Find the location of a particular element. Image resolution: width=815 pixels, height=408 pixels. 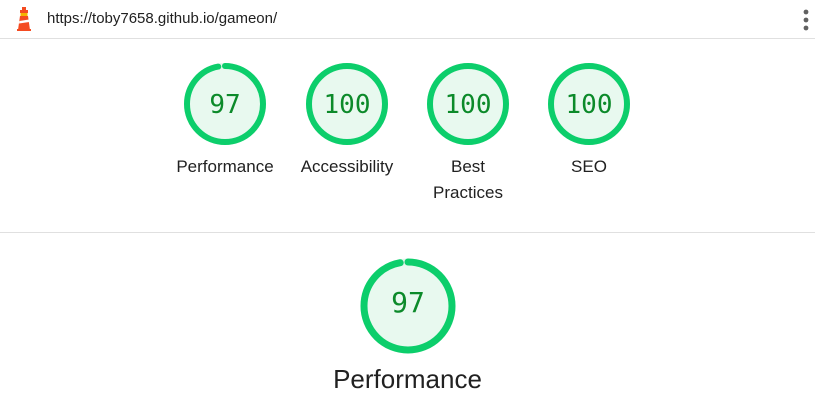

gauge-score: 97 is located at coordinates (225, 105).